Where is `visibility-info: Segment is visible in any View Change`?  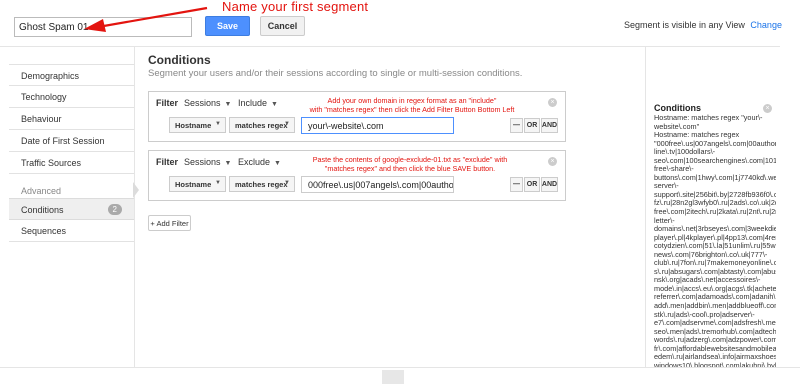
visibility-info: Segment is visible in any View Change is located at coordinates (703, 25).